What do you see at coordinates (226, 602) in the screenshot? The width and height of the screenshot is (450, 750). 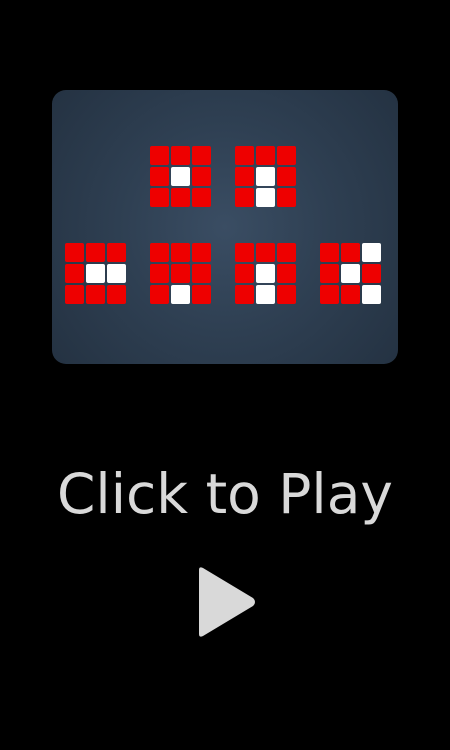 I see `play-icon` at bounding box center [226, 602].